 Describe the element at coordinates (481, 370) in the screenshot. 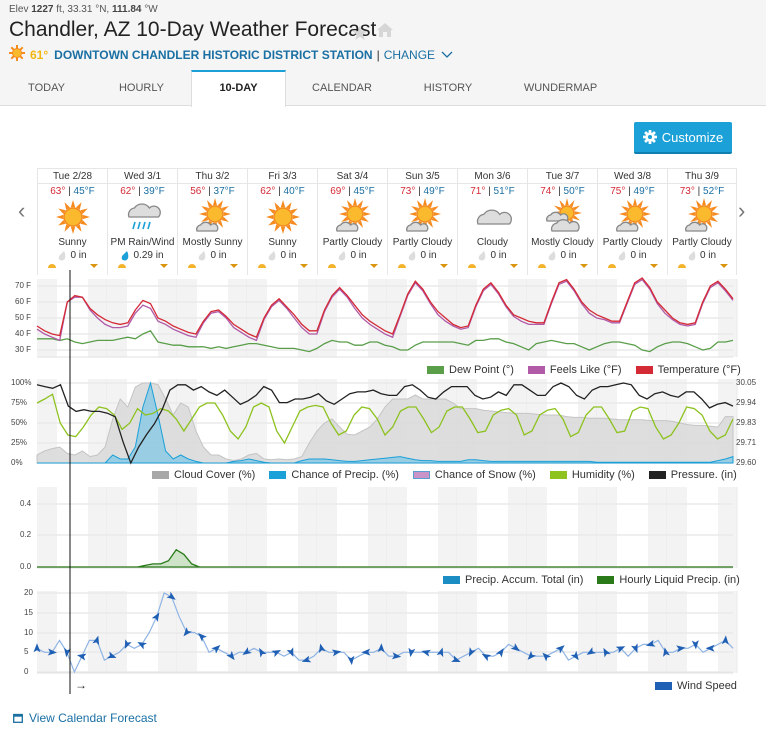

I see `legend-label: Dew Point (°)` at that location.